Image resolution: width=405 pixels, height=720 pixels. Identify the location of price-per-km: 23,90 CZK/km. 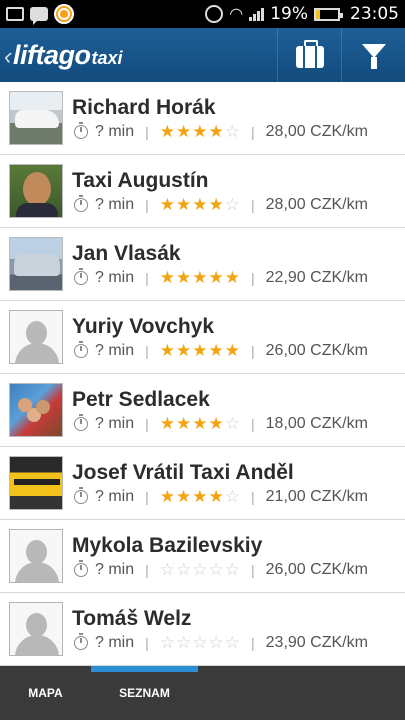
(316, 642).